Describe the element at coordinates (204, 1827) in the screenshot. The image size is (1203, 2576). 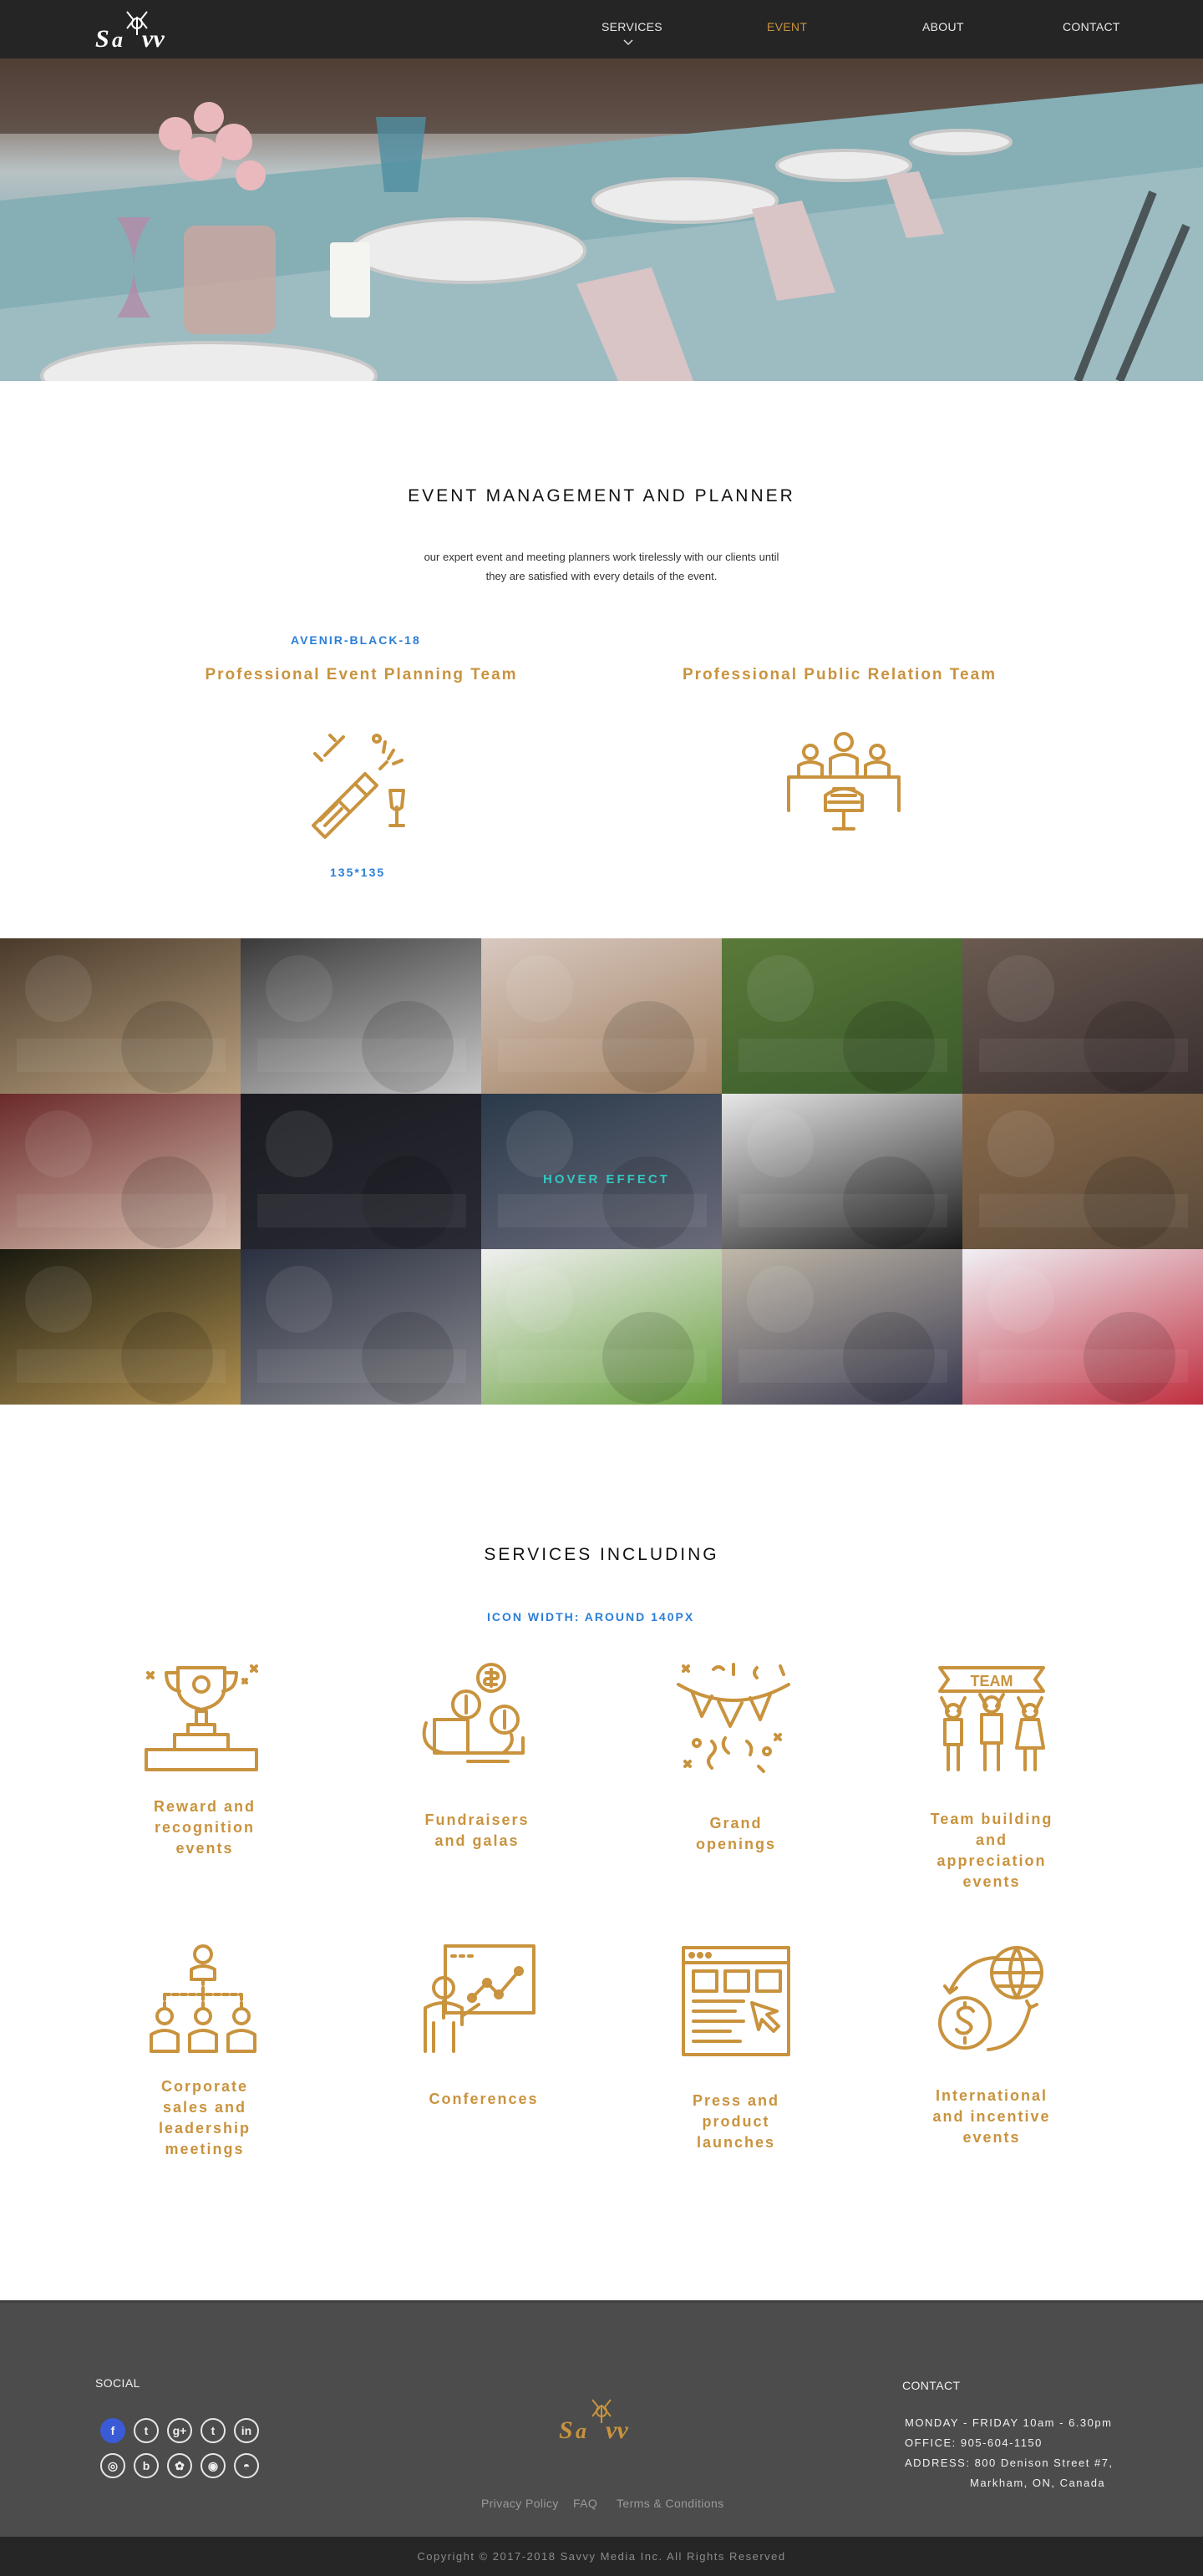
I see `service-reward-recognition: Reward and recognition events` at that location.